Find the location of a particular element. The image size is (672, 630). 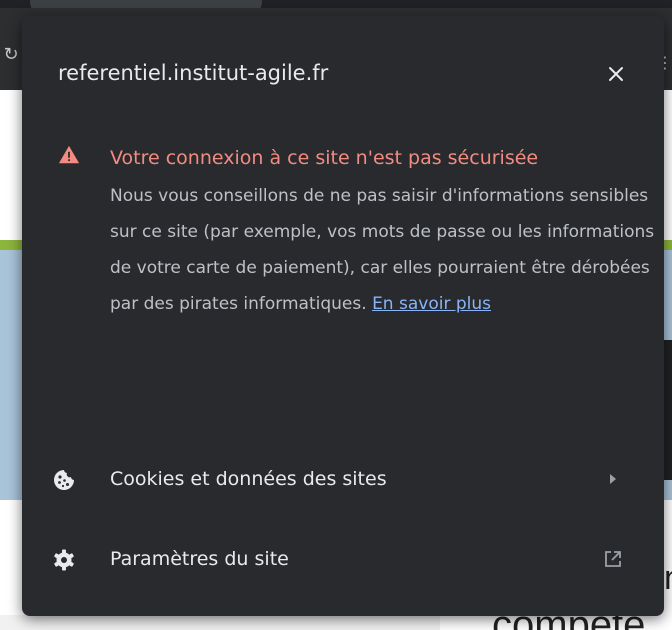

close-icon is located at coordinates (616, 74).